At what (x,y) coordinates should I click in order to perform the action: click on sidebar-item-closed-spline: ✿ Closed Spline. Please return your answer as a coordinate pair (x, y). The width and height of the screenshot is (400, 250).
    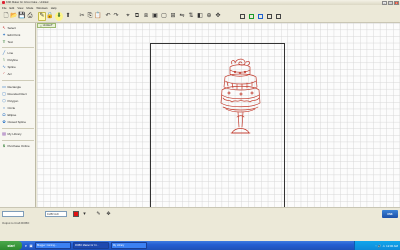
    Looking at the image, I should click on (18, 122).